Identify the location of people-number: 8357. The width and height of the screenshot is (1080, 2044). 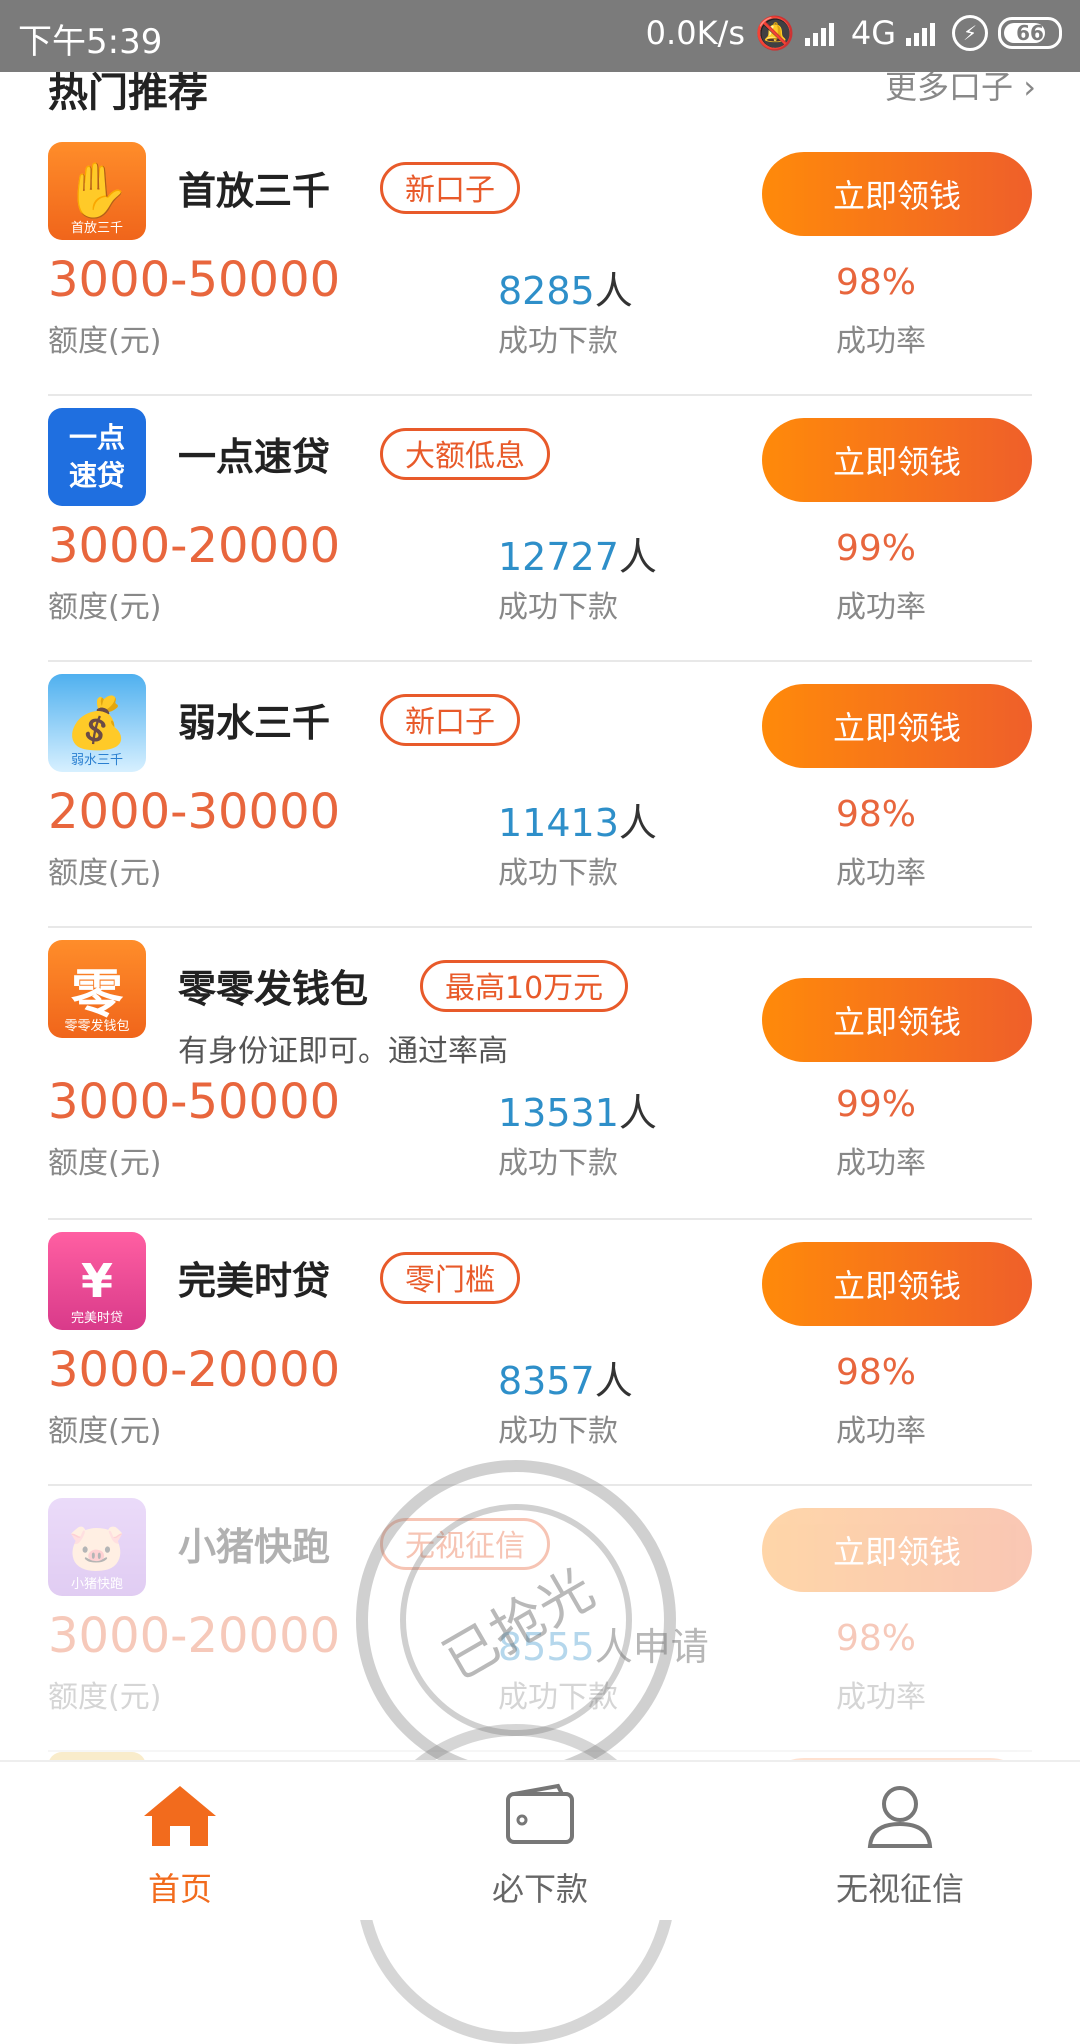
(546, 1381).